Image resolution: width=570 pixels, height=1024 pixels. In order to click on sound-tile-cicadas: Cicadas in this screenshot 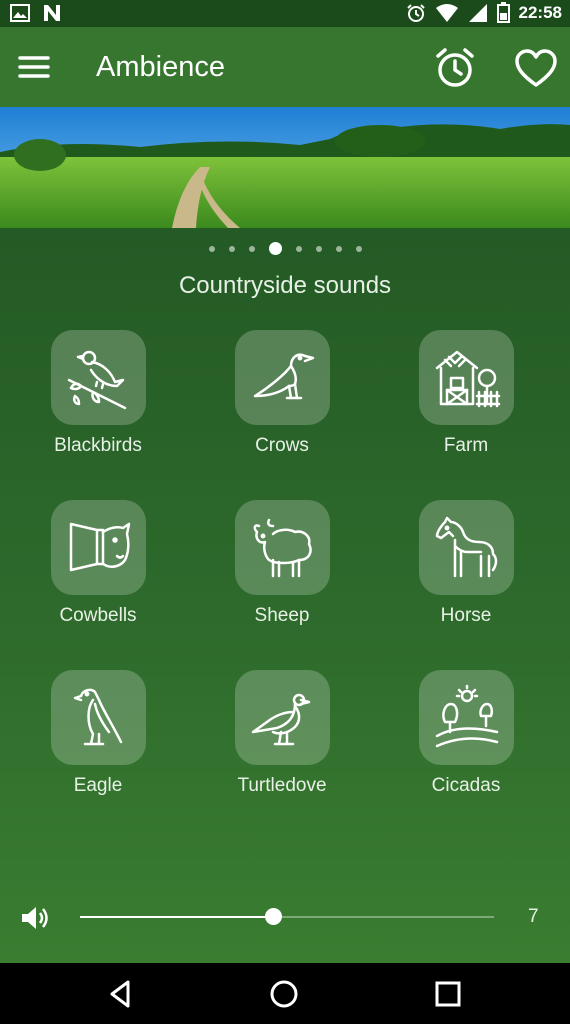, I will do `click(466, 740)`.